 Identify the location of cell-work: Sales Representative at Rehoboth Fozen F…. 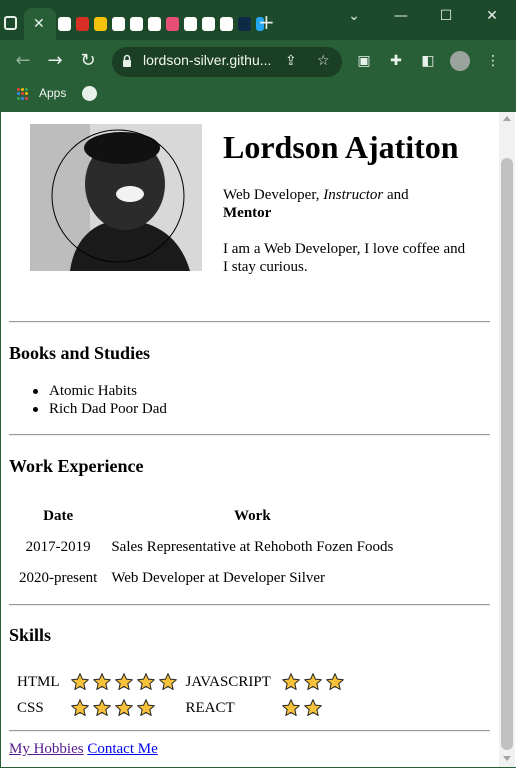
(252, 547).